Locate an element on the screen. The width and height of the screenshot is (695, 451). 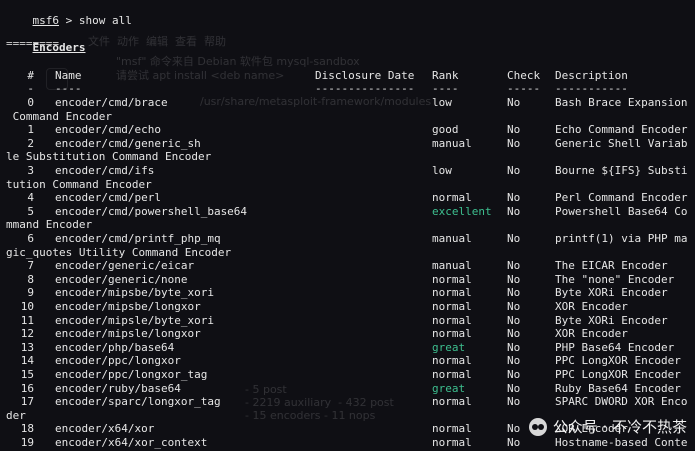
rank-value: great is located at coordinates (449, 347).